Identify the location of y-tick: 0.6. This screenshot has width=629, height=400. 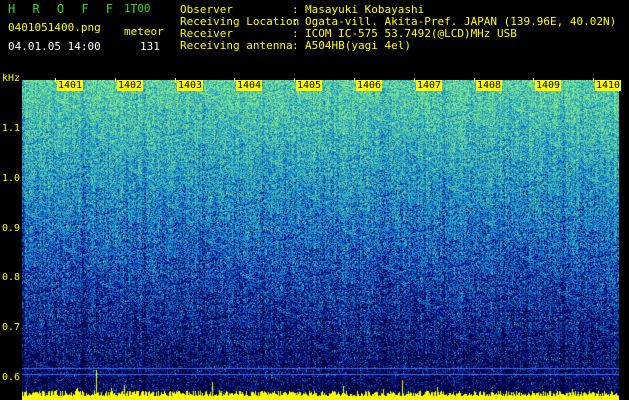
(11, 377).